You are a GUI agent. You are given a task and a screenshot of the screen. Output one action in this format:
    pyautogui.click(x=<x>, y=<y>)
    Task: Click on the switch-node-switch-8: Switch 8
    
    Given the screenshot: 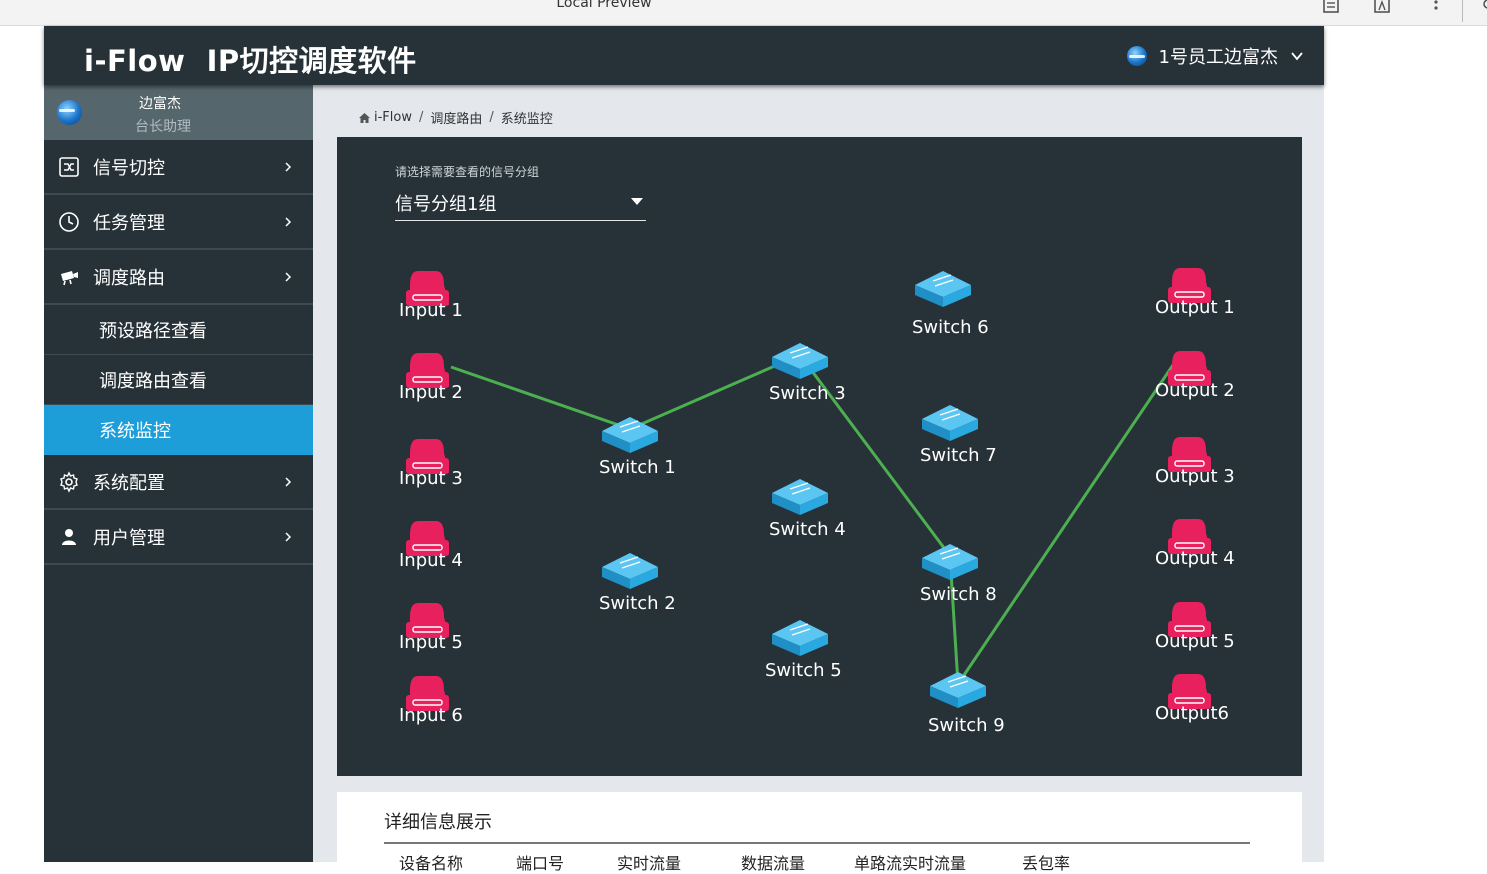 What is the action you would take?
    pyautogui.click(x=958, y=574)
    